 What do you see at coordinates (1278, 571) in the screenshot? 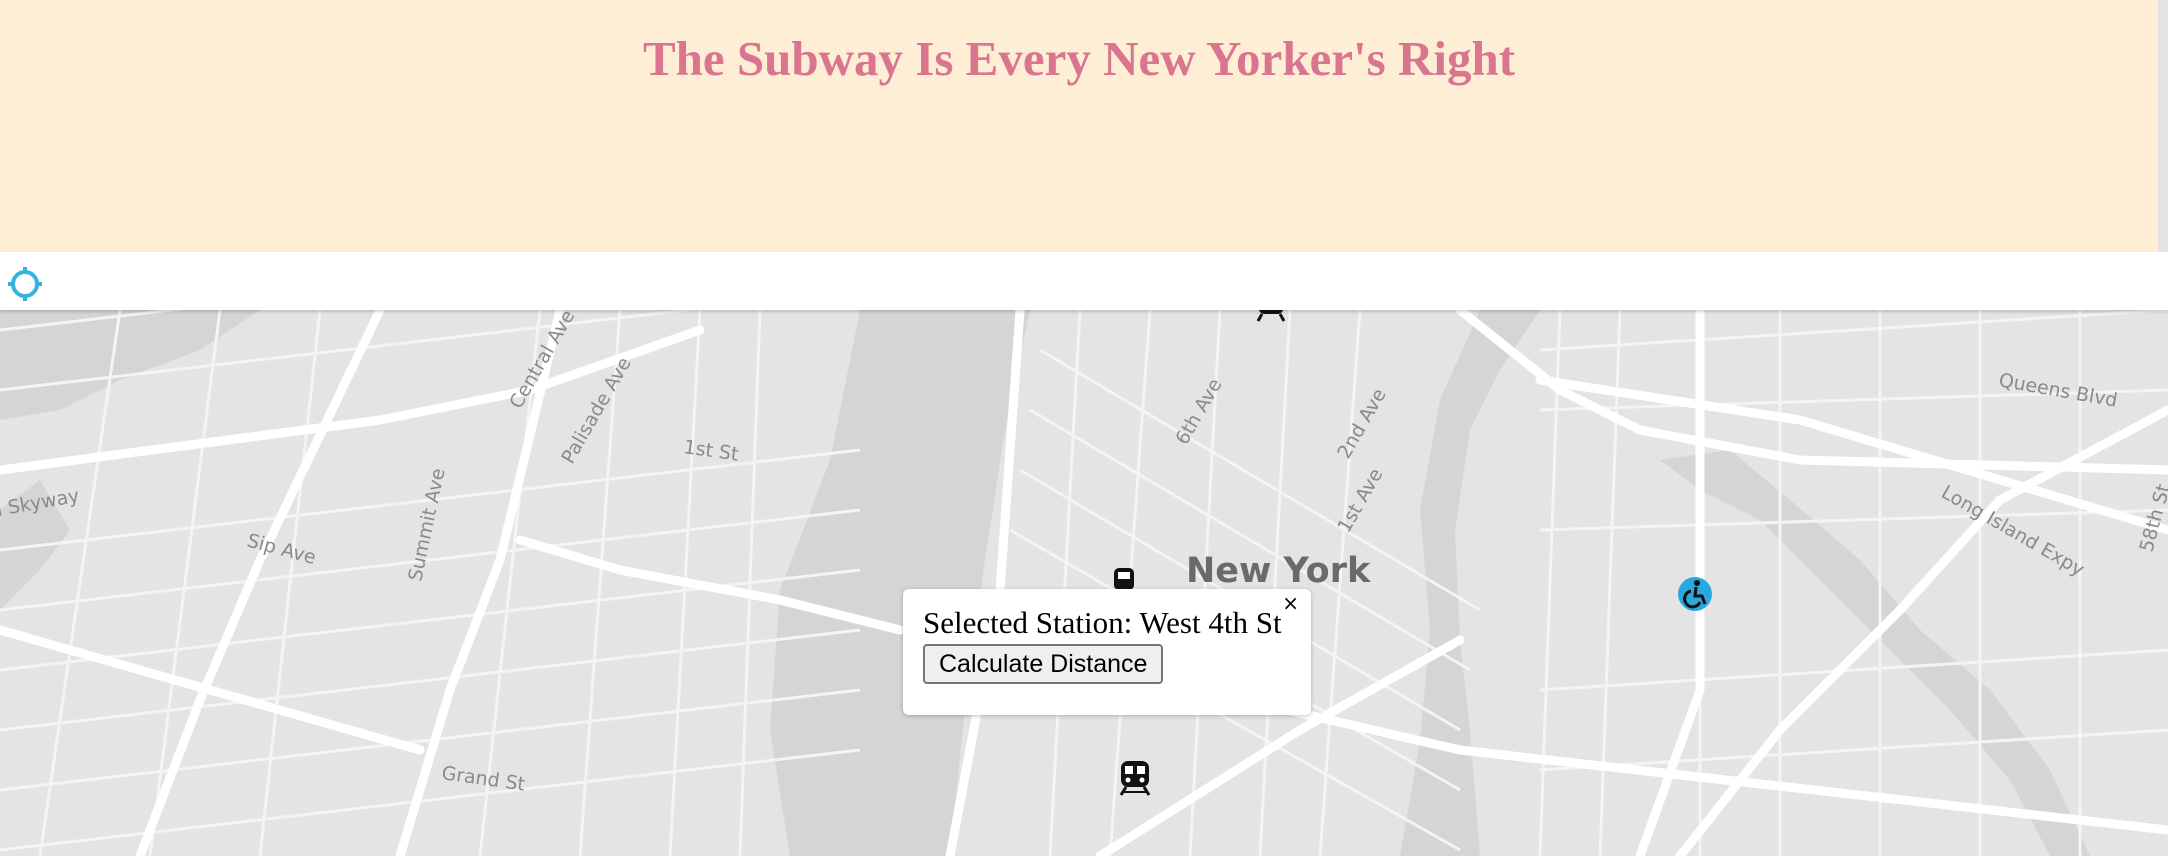
I see `label-new-york: New York` at bounding box center [1278, 571].